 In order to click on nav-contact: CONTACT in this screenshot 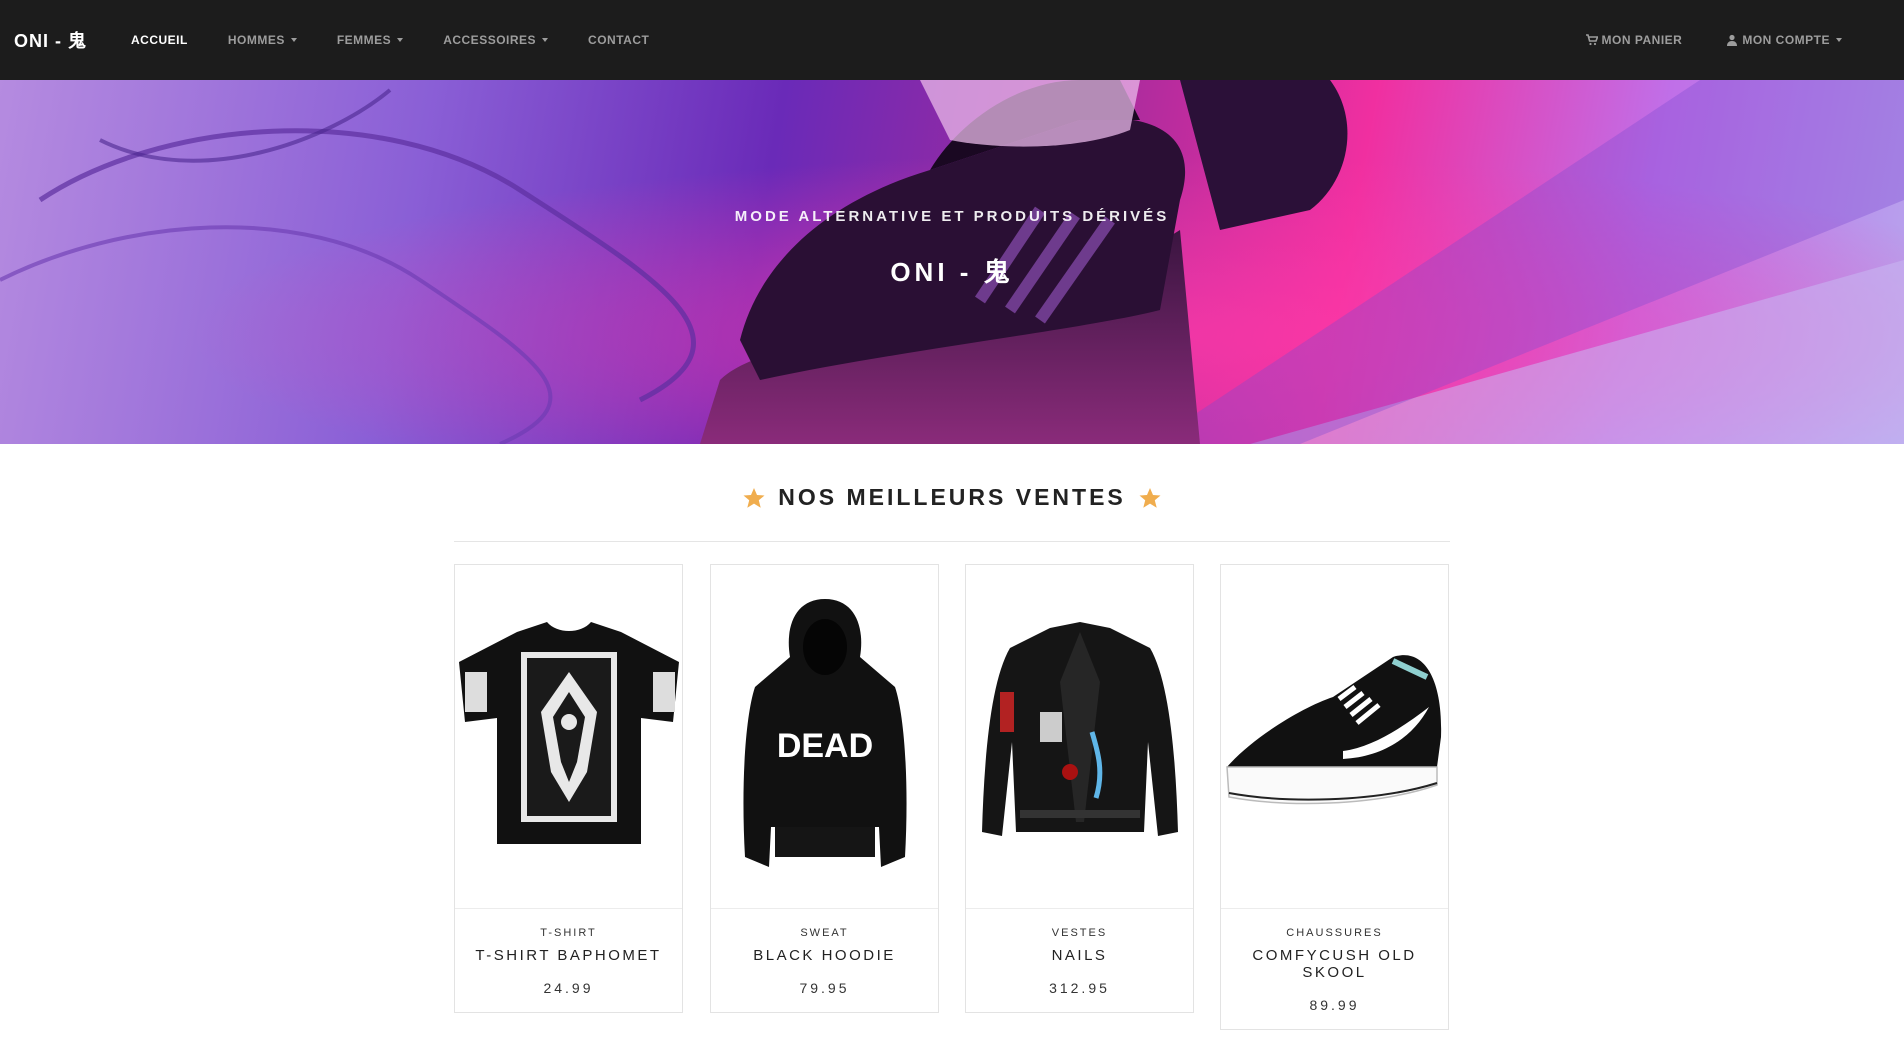, I will do `click(618, 40)`.